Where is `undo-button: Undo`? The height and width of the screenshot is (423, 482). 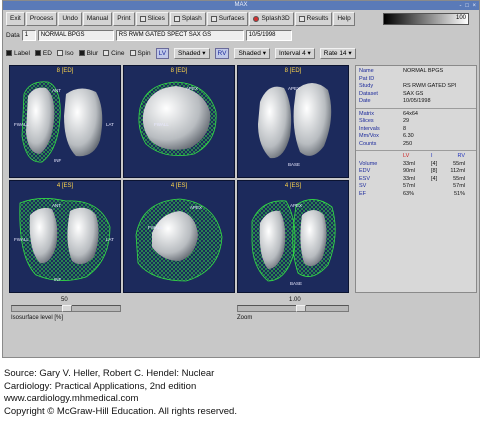 undo-button: Undo is located at coordinates (70, 19).